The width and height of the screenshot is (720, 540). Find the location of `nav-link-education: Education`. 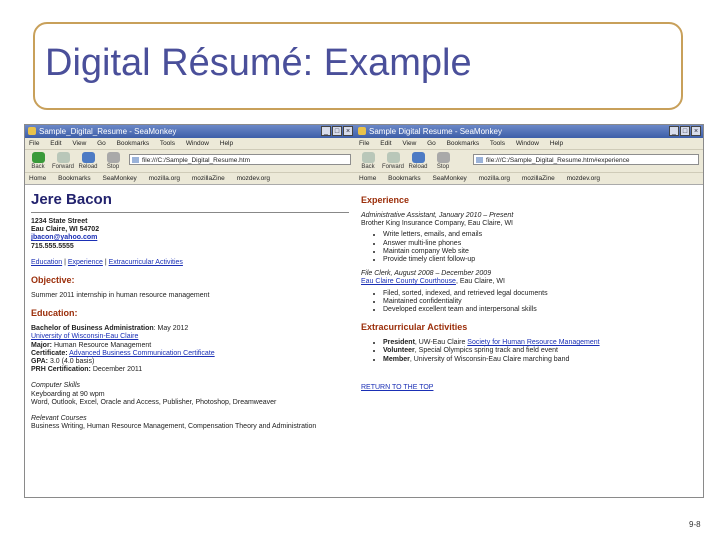

nav-link-education: Education is located at coordinates (46, 262).